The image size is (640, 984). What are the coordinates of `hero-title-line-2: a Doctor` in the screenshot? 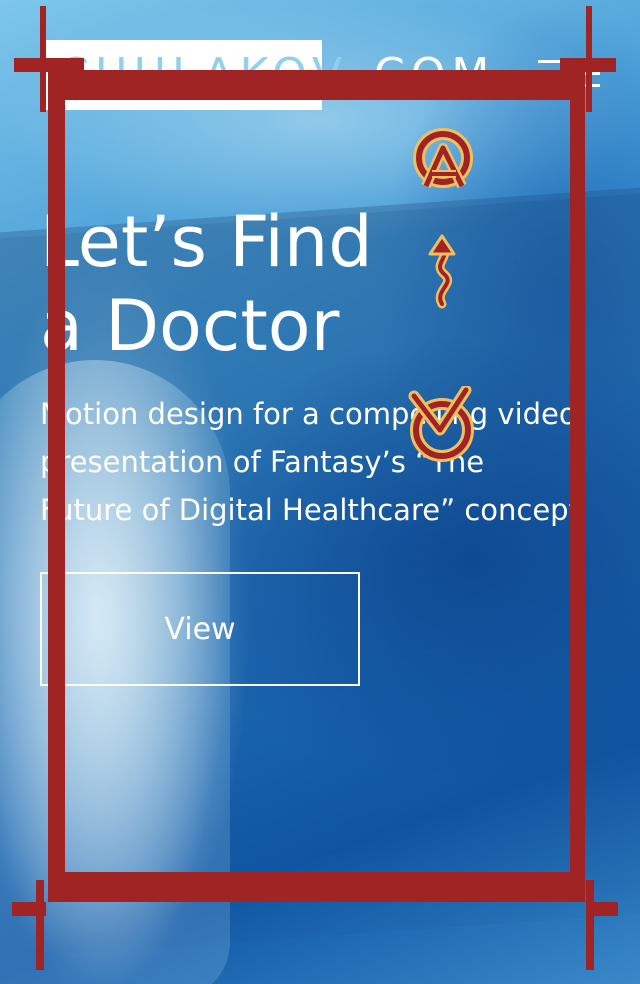 It's located at (190, 326).